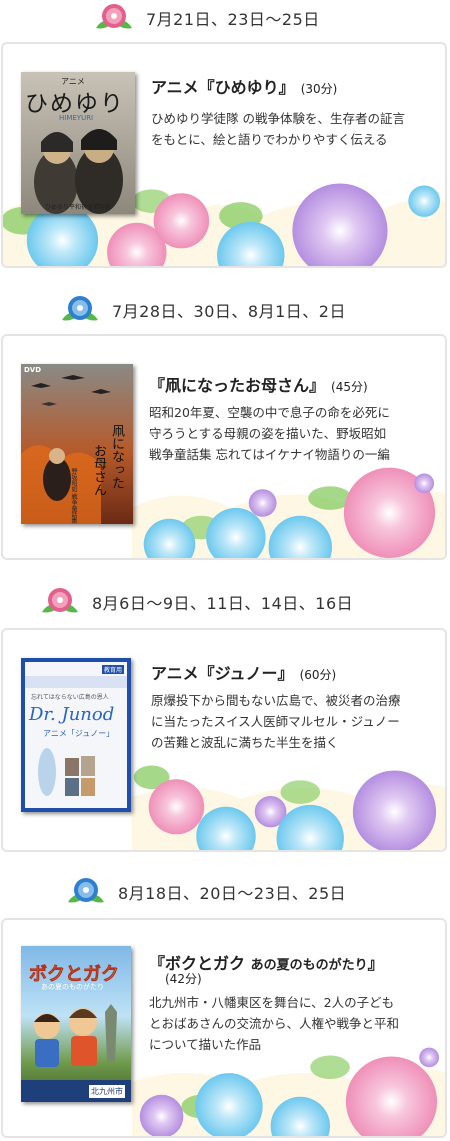  I want to click on description-line: 原爆投下から間もない広島で、被災者の治療, so click(276, 700).